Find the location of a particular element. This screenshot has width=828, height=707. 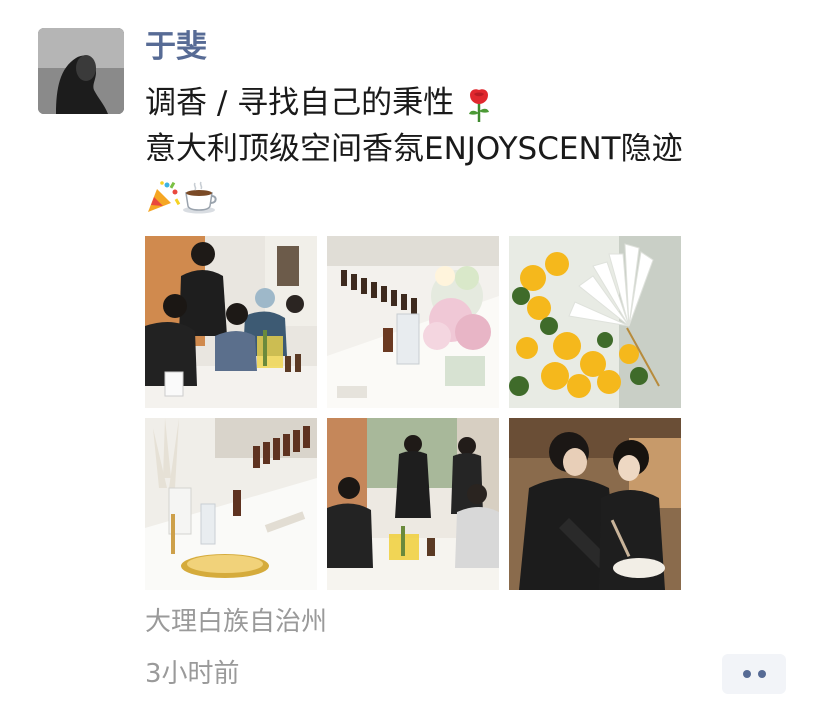

avatar-portrait-icon is located at coordinates (81, 71).